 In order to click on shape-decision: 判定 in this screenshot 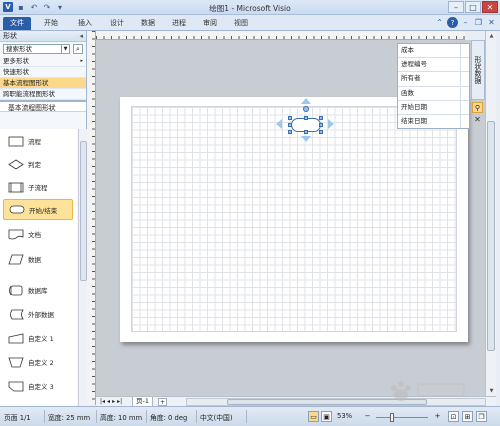, I will do `click(38, 164)`.